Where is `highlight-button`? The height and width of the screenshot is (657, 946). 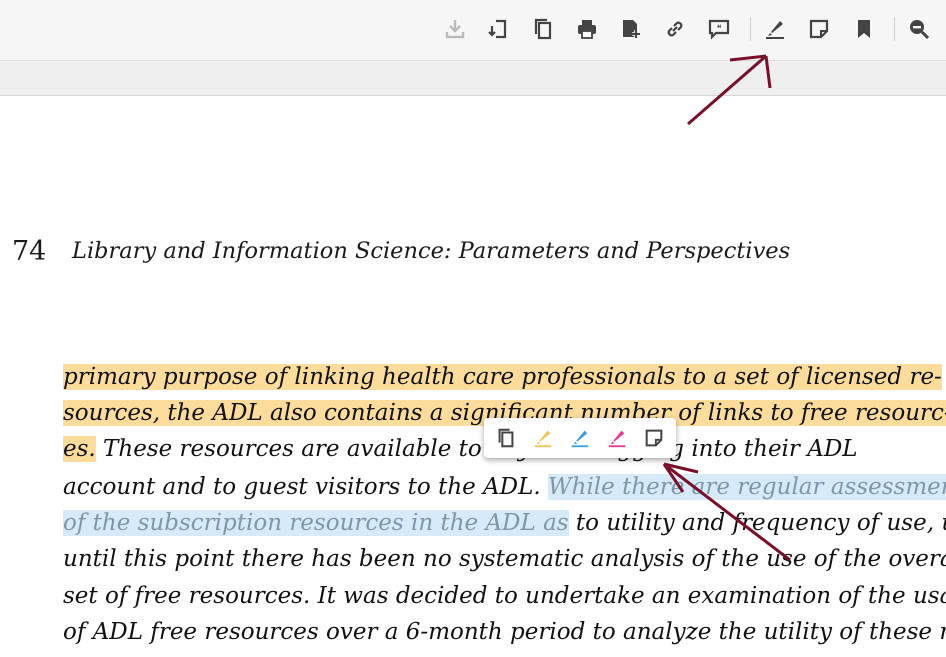 highlight-button is located at coordinates (775, 29).